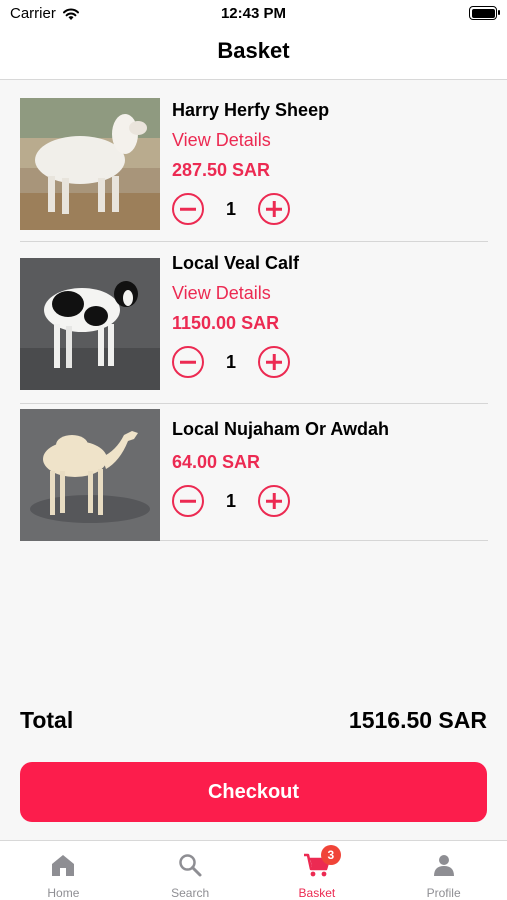 This screenshot has height=900, width=507. Describe the element at coordinates (317, 893) in the screenshot. I see `tab-label: Basket` at that location.